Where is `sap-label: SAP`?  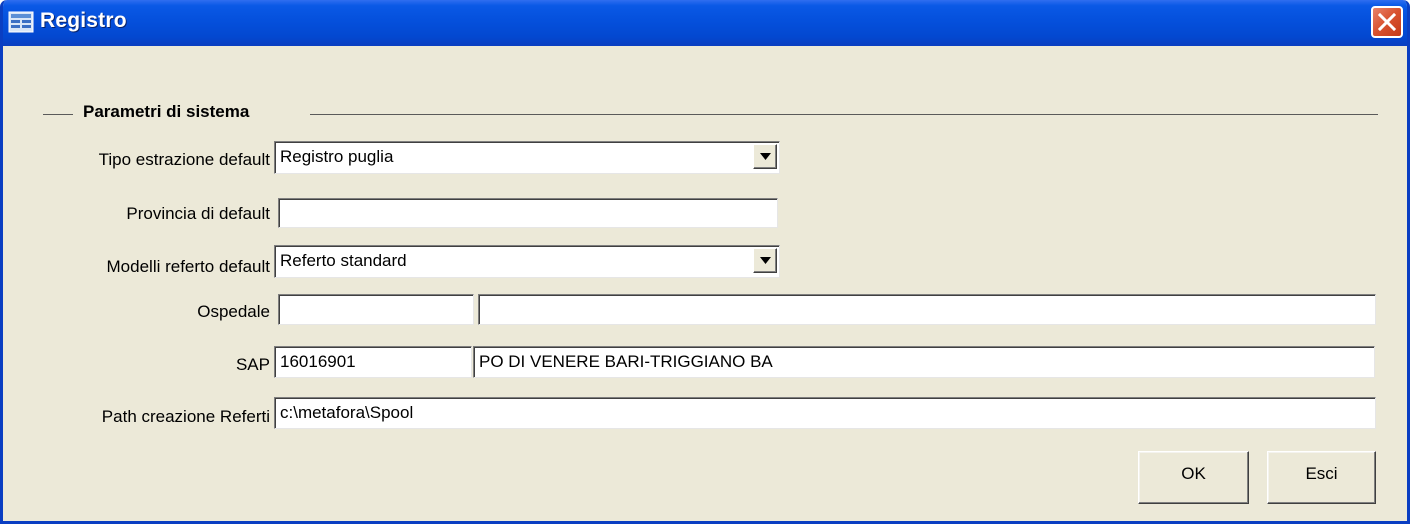 sap-label: SAP is located at coordinates (252, 364).